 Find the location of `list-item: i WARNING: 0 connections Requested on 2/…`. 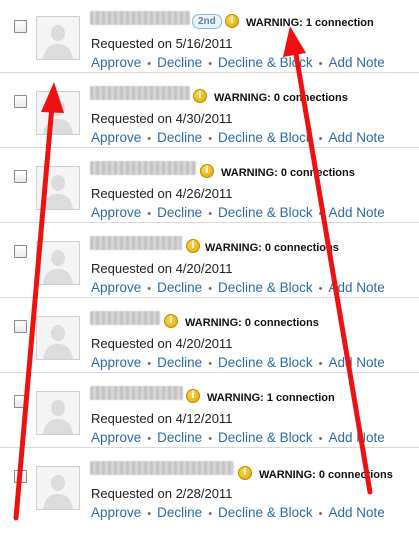

list-item: i WARNING: 0 connections Requested on 2/… is located at coordinates (209, 485).